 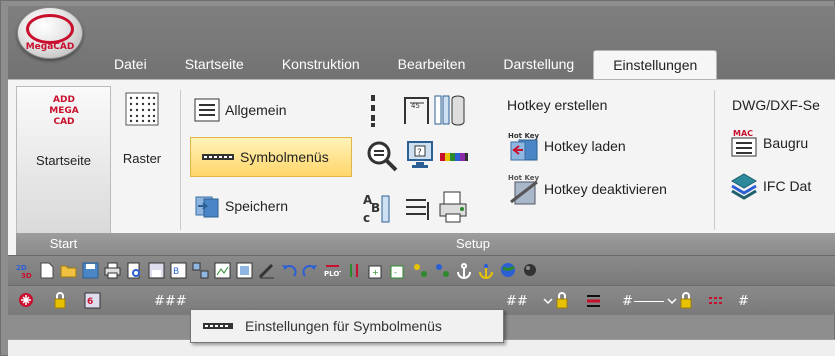 I want to click on baugruppen-label: Baugru, so click(x=786, y=143).